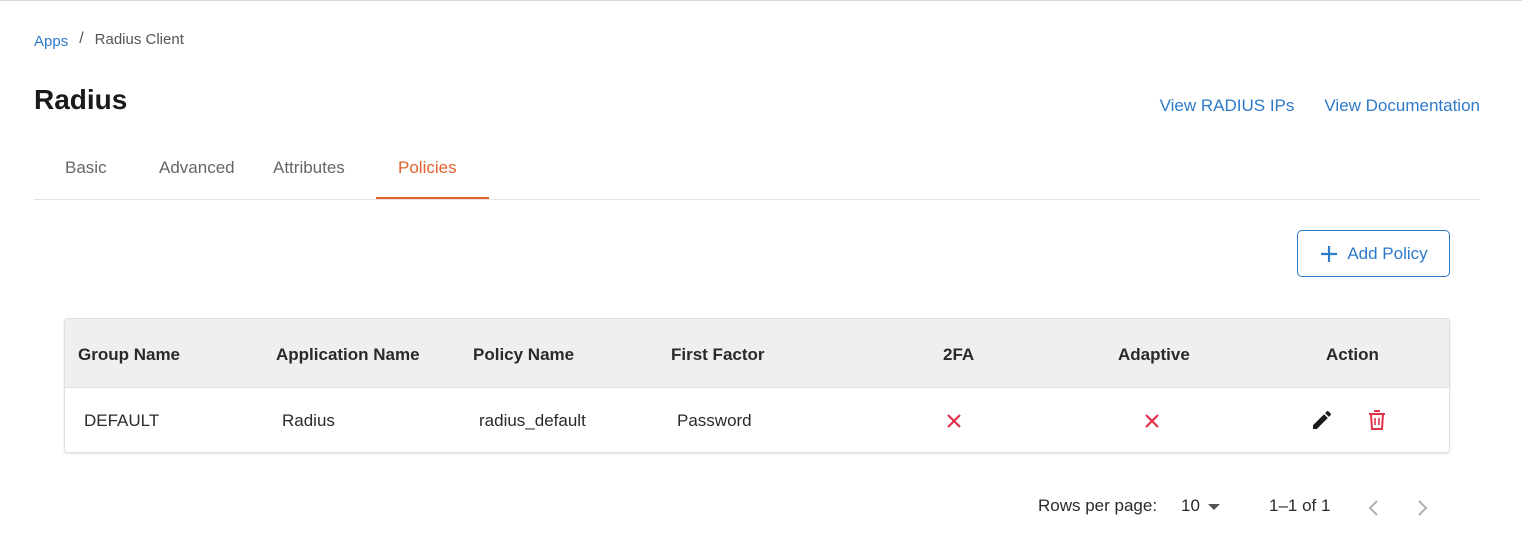  Describe the element at coordinates (761, 0) in the screenshot. I see `top-divider` at that location.